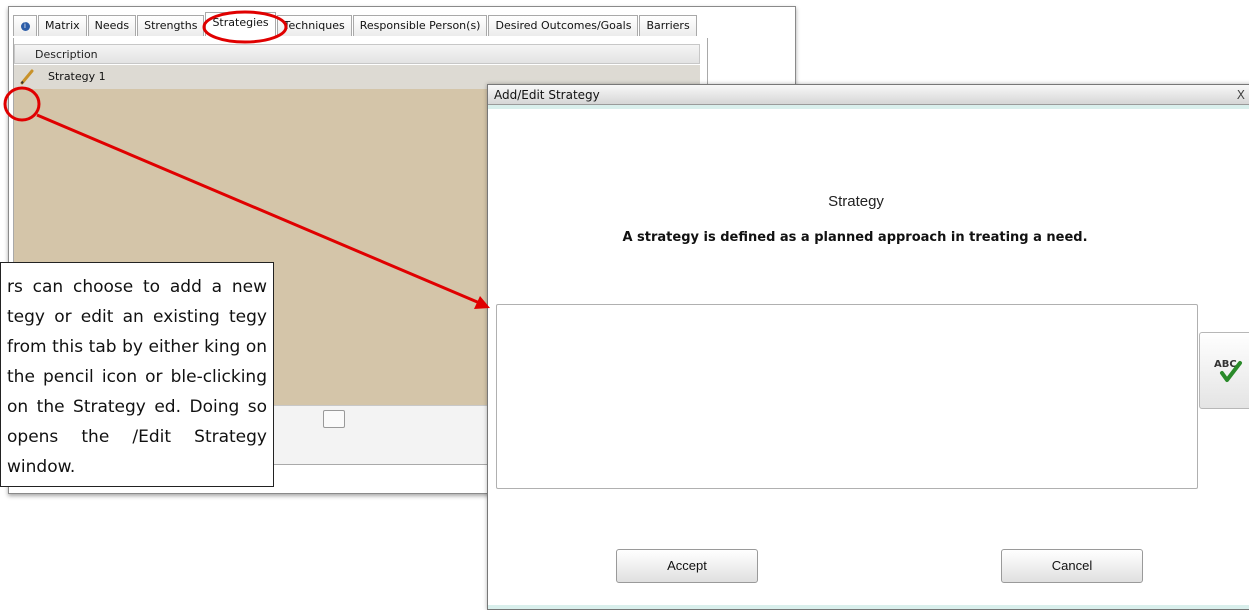  Describe the element at coordinates (112, 25) in the screenshot. I see `tab-needs: Needs` at that location.